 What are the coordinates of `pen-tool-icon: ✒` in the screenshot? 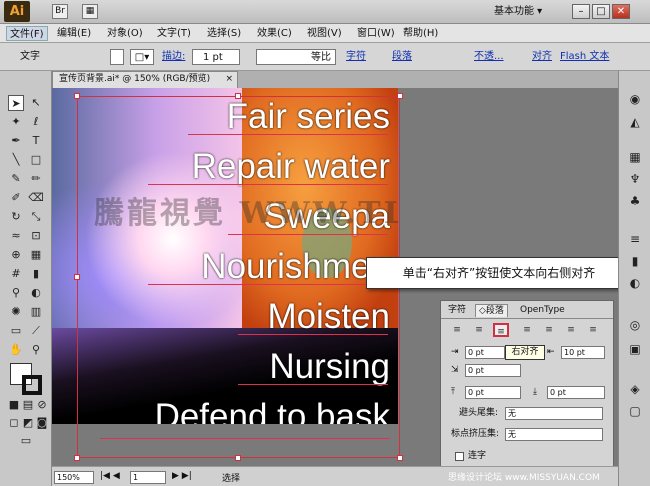 It's located at (16, 141).